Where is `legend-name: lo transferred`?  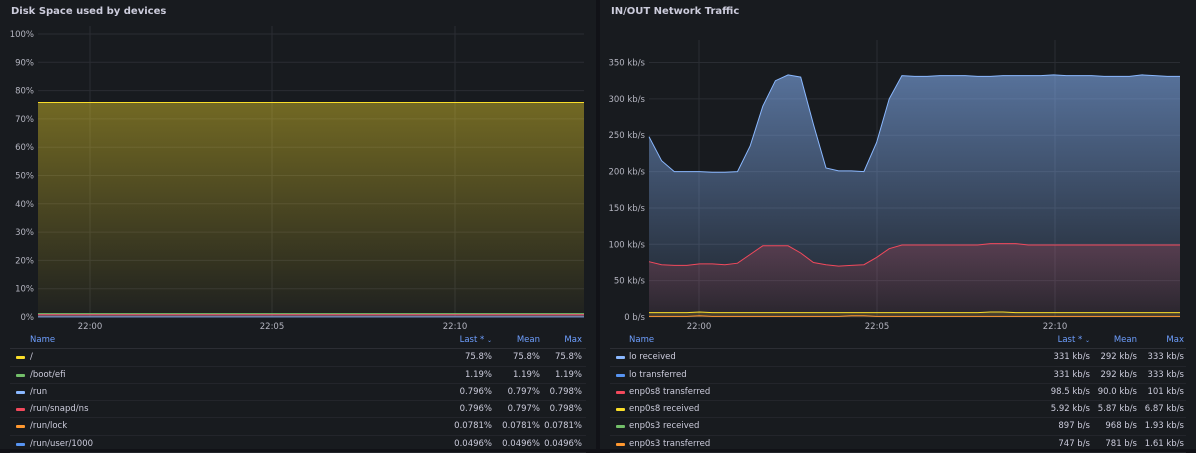
legend-name: lo transferred is located at coordinates (658, 375).